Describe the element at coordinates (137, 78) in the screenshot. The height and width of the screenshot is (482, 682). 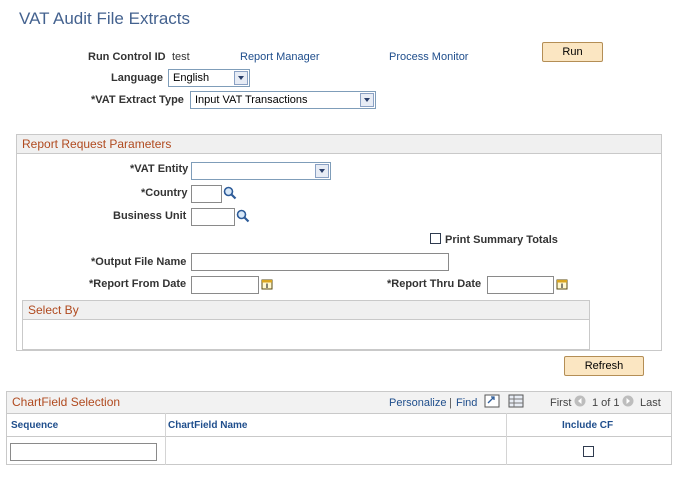
I see `language-label: Language` at that location.